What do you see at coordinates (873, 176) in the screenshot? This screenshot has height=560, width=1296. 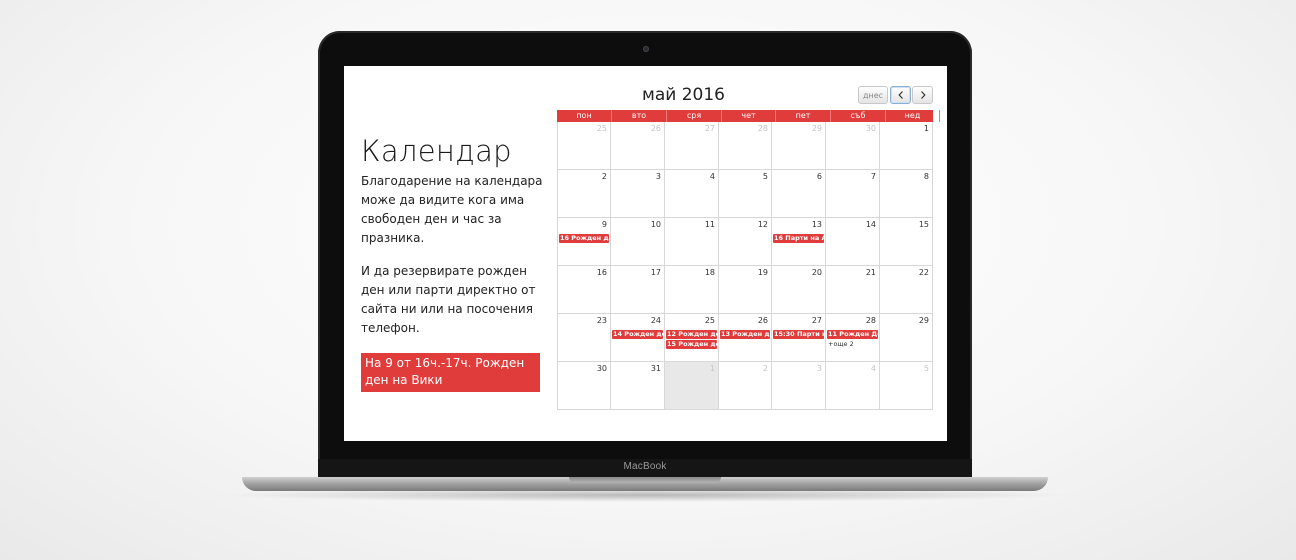 I see `day-number: 7` at bounding box center [873, 176].